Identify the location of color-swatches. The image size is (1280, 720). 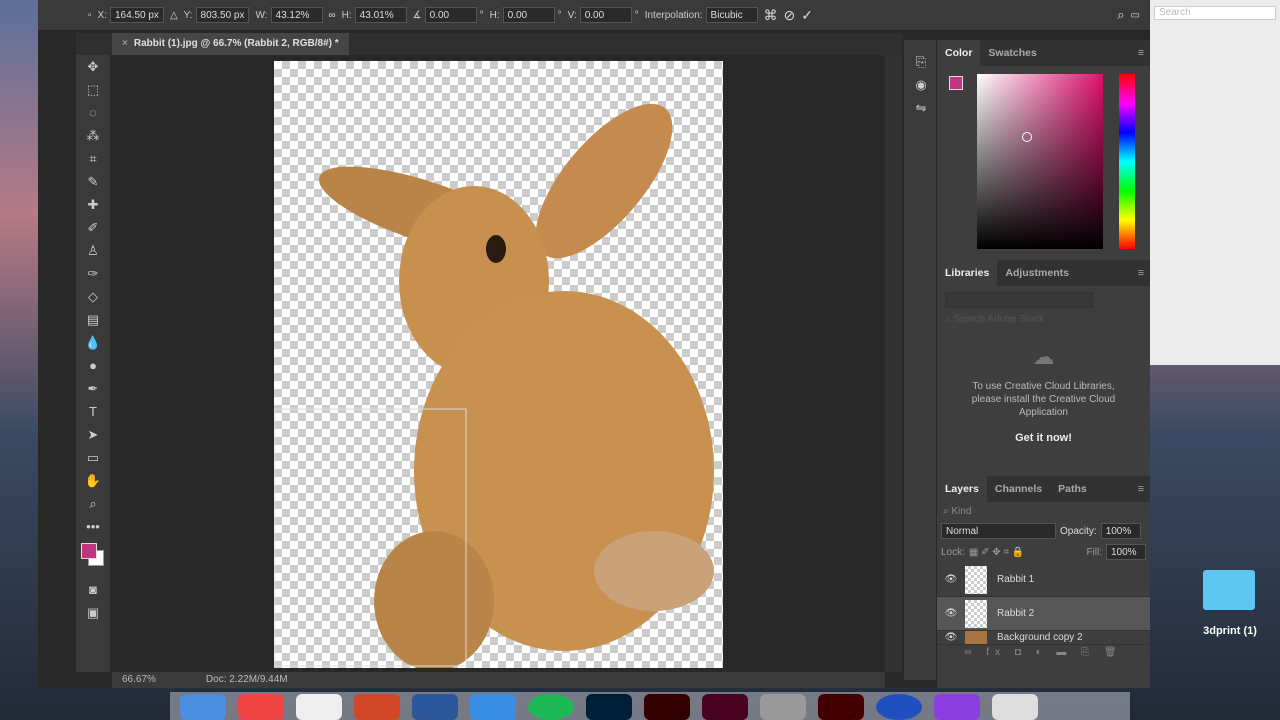
(93, 558).